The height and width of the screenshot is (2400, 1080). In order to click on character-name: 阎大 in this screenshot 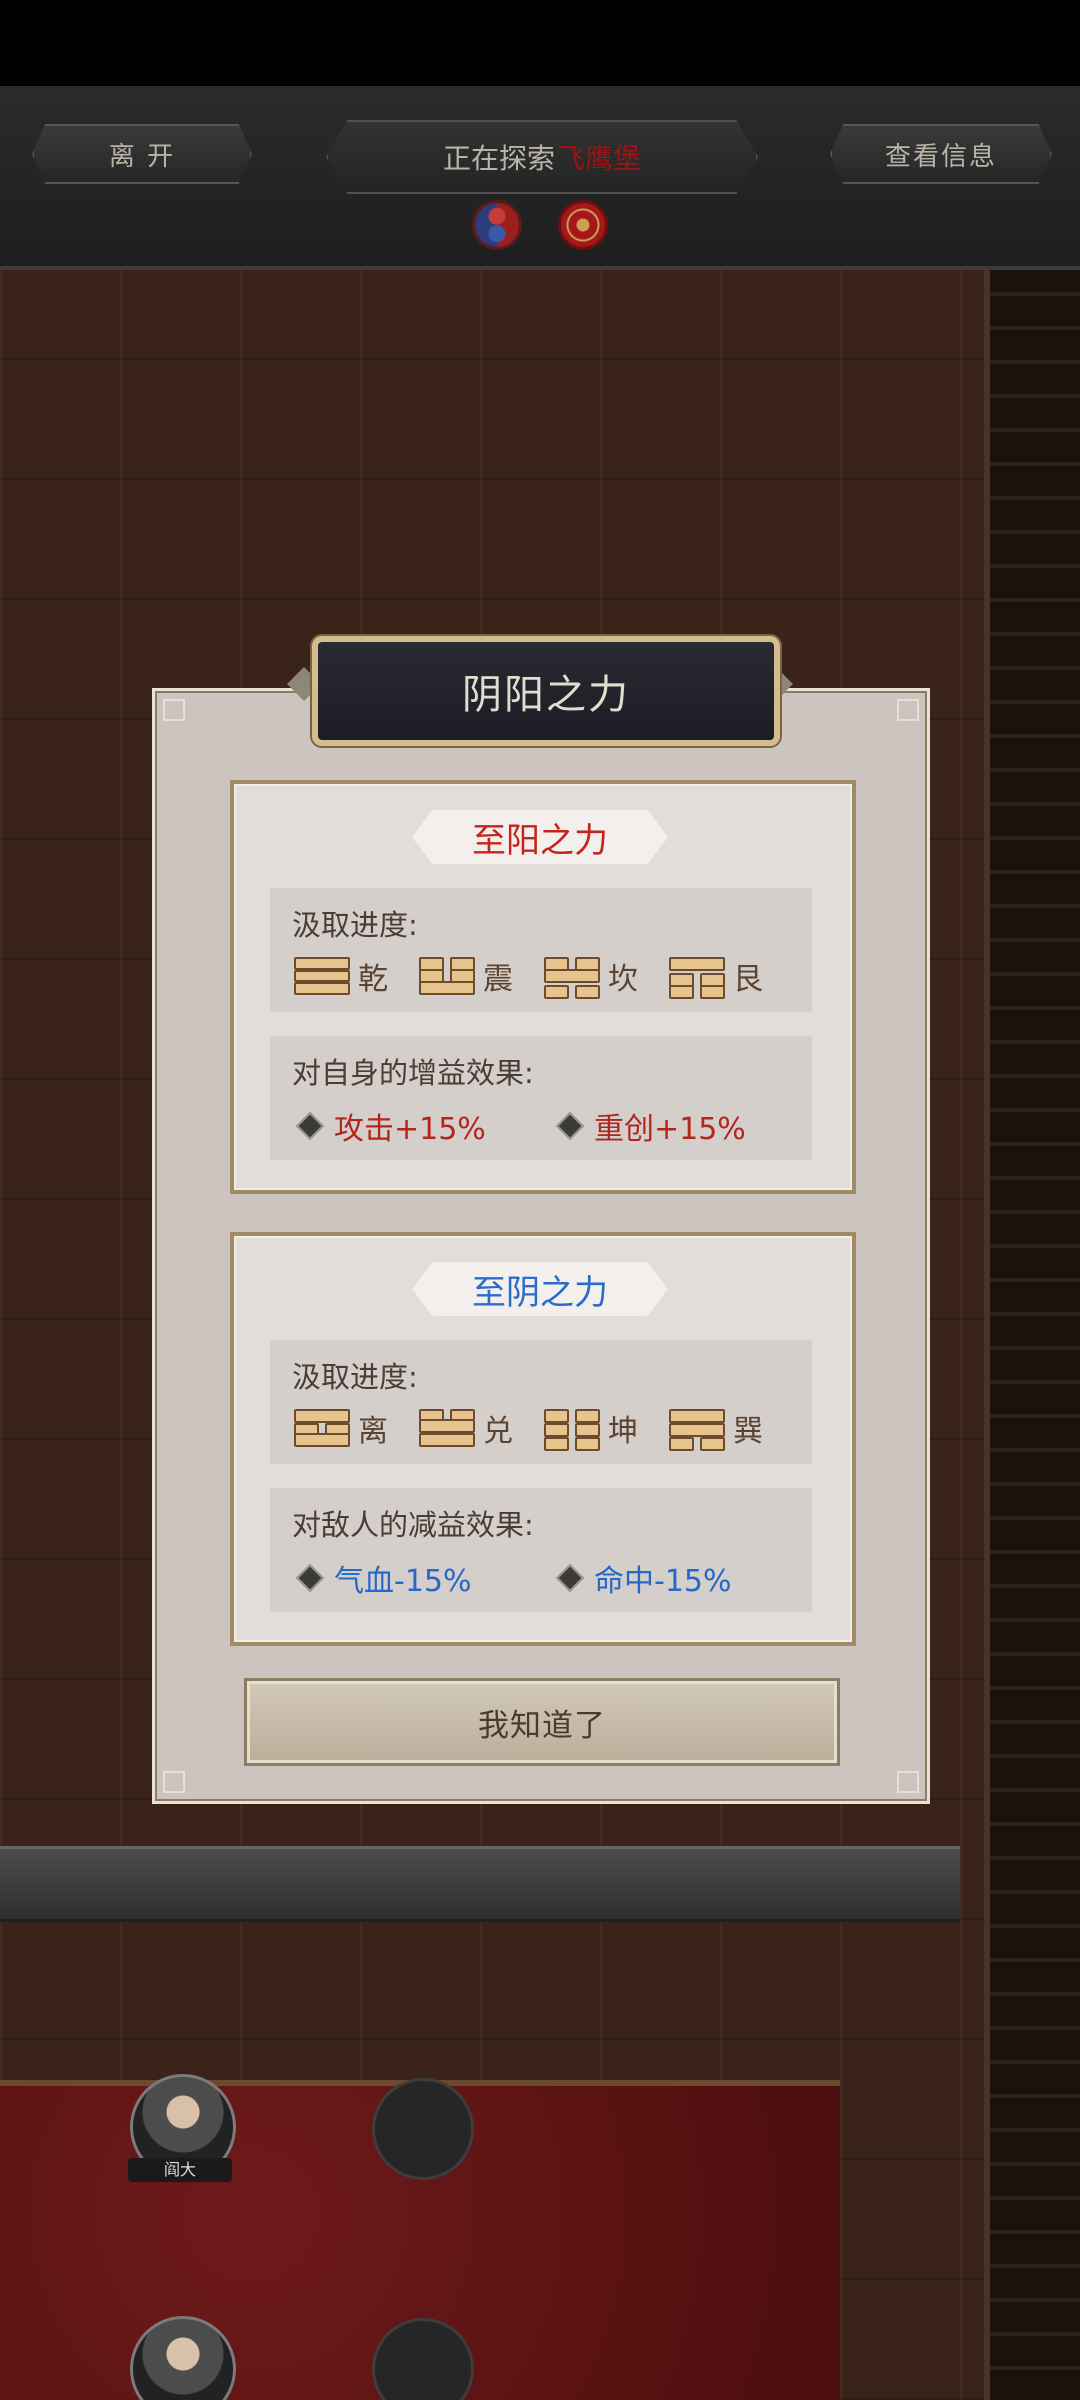, I will do `click(180, 2170)`.